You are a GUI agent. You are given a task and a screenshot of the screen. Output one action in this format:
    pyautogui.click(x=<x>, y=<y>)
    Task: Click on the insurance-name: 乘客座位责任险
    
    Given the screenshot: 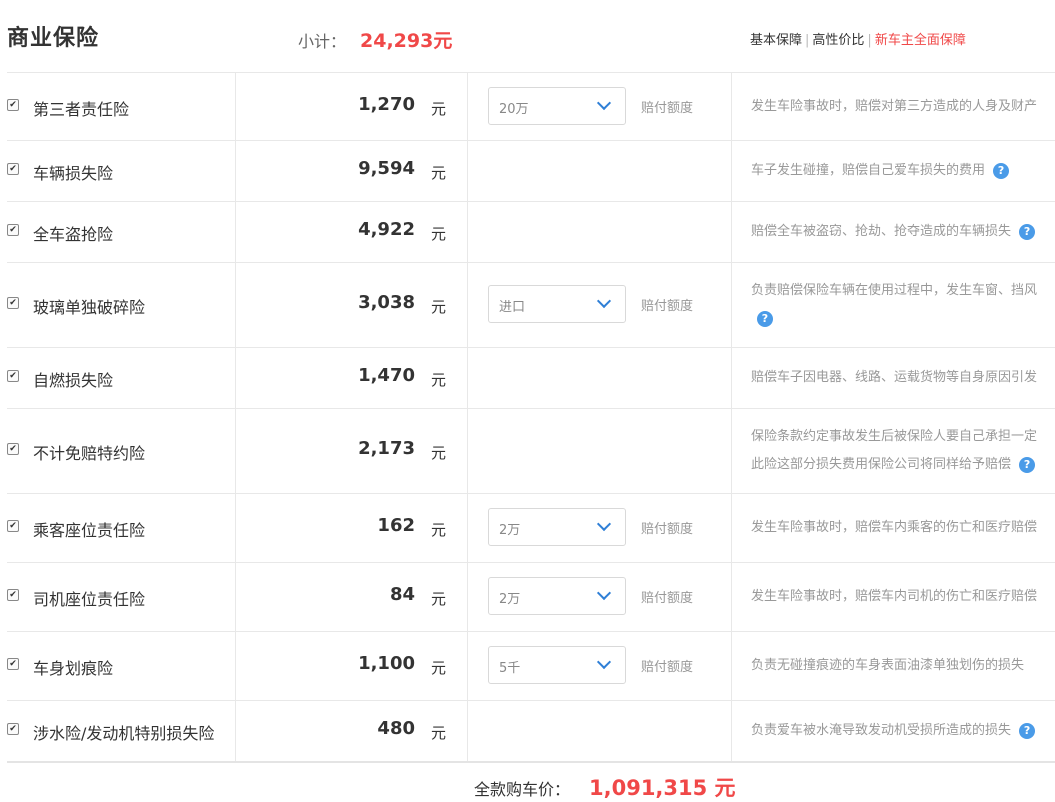 What is the action you would take?
    pyautogui.click(x=89, y=530)
    